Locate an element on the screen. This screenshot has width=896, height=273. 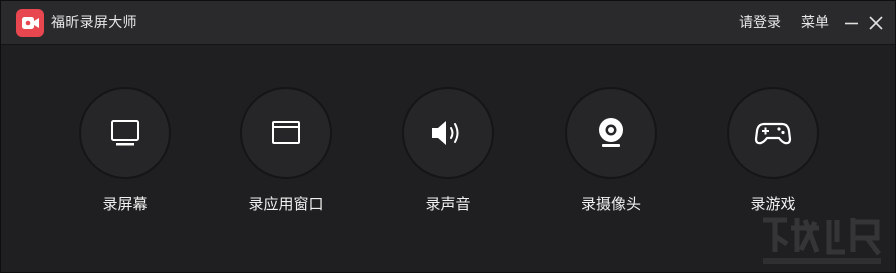
record-window-label: 录应用窗口 is located at coordinates (286, 204).